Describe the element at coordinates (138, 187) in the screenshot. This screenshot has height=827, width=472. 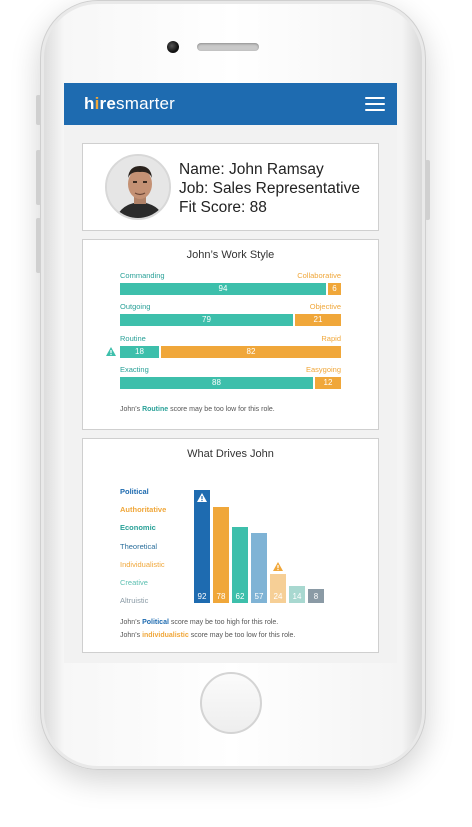
I see `avatar` at that location.